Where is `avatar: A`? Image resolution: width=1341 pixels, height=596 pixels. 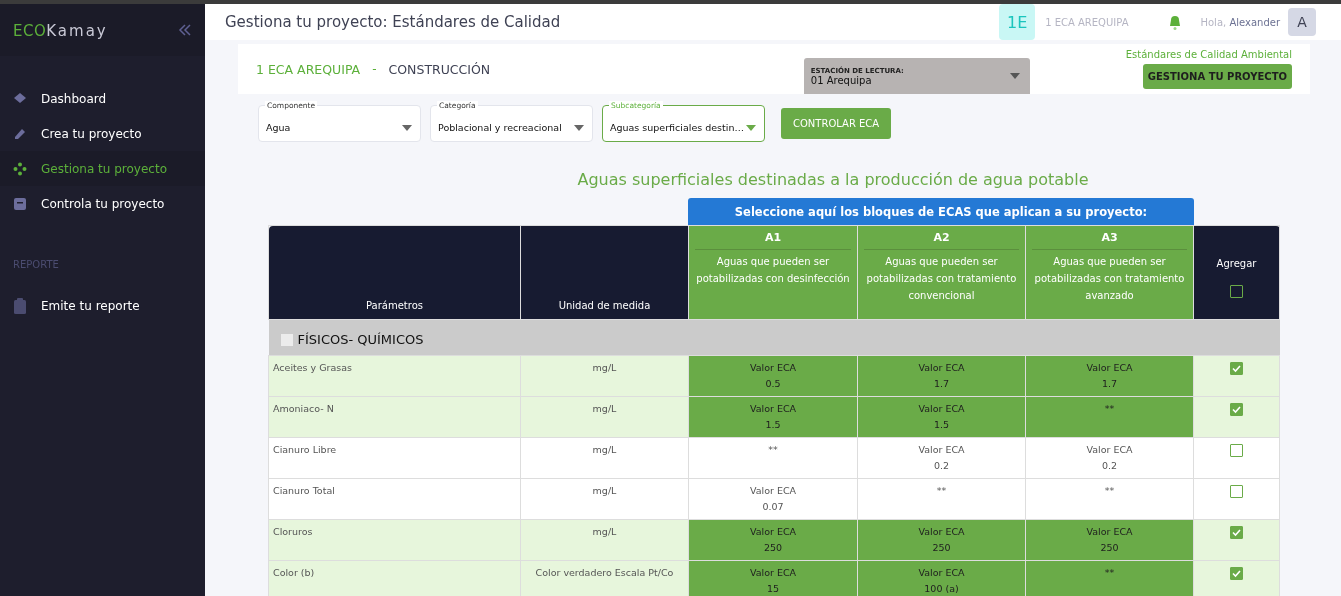 avatar: A is located at coordinates (1302, 22).